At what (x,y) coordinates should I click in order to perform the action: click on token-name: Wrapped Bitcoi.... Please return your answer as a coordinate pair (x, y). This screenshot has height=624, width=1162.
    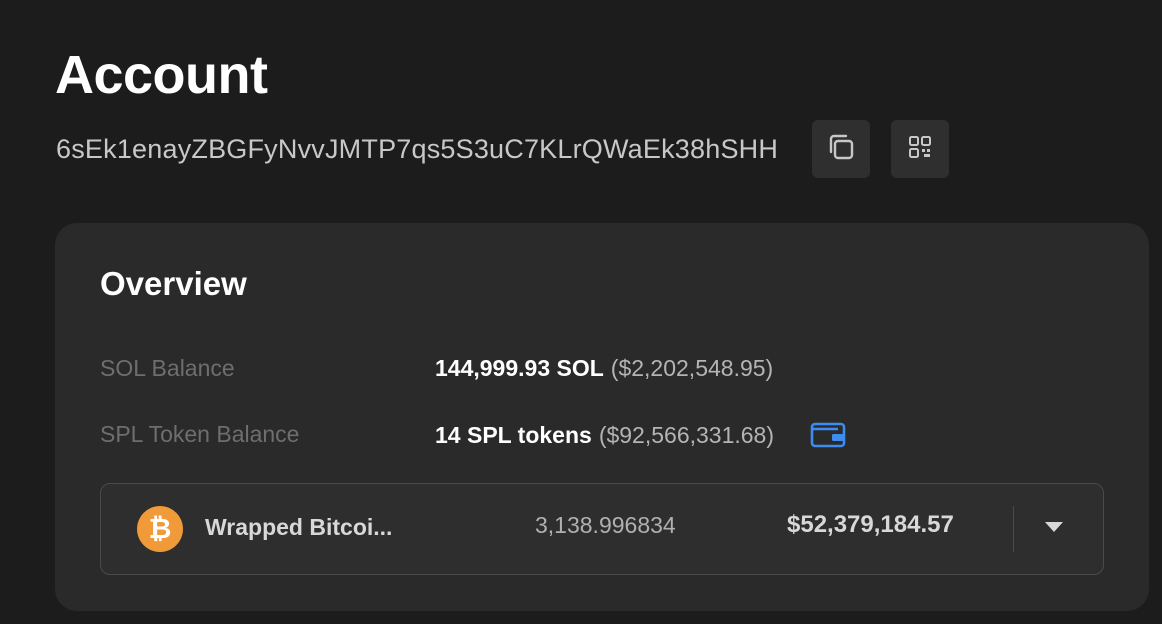
    Looking at the image, I should click on (299, 527).